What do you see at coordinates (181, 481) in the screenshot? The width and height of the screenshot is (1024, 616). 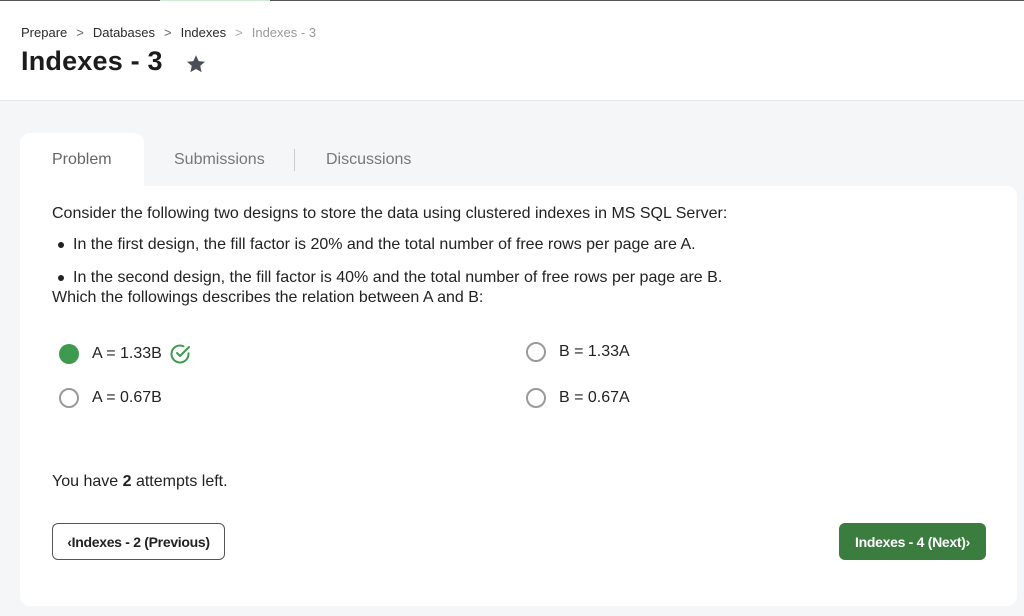 I see `attempts-suffix: attempts left.` at bounding box center [181, 481].